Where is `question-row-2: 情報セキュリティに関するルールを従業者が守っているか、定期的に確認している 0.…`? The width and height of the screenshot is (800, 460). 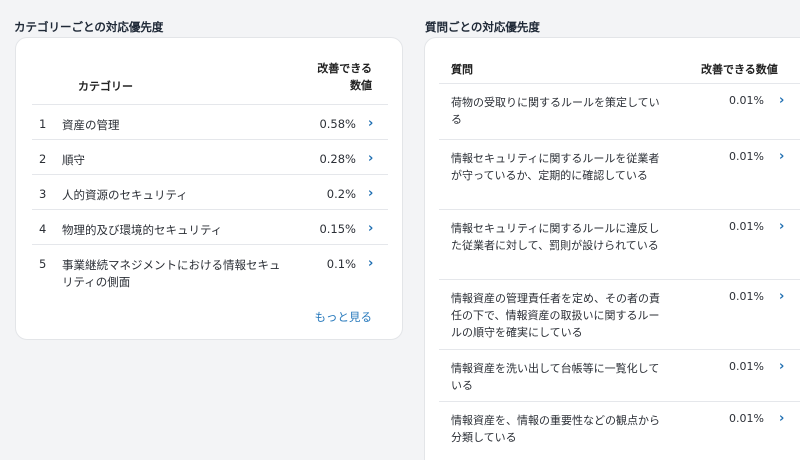
question-row-2: 情報セキュリティに関するルールを従業者が守っているか、定期的に確認している 0.… is located at coordinates (619, 175).